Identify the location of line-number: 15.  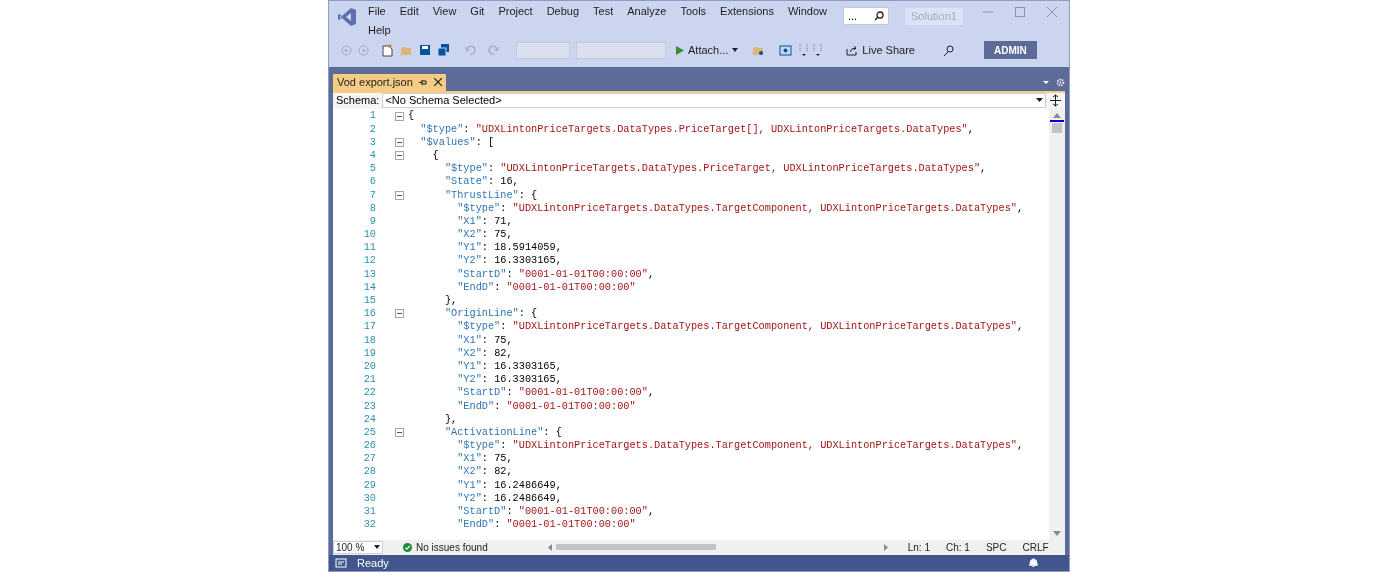
(369, 301).